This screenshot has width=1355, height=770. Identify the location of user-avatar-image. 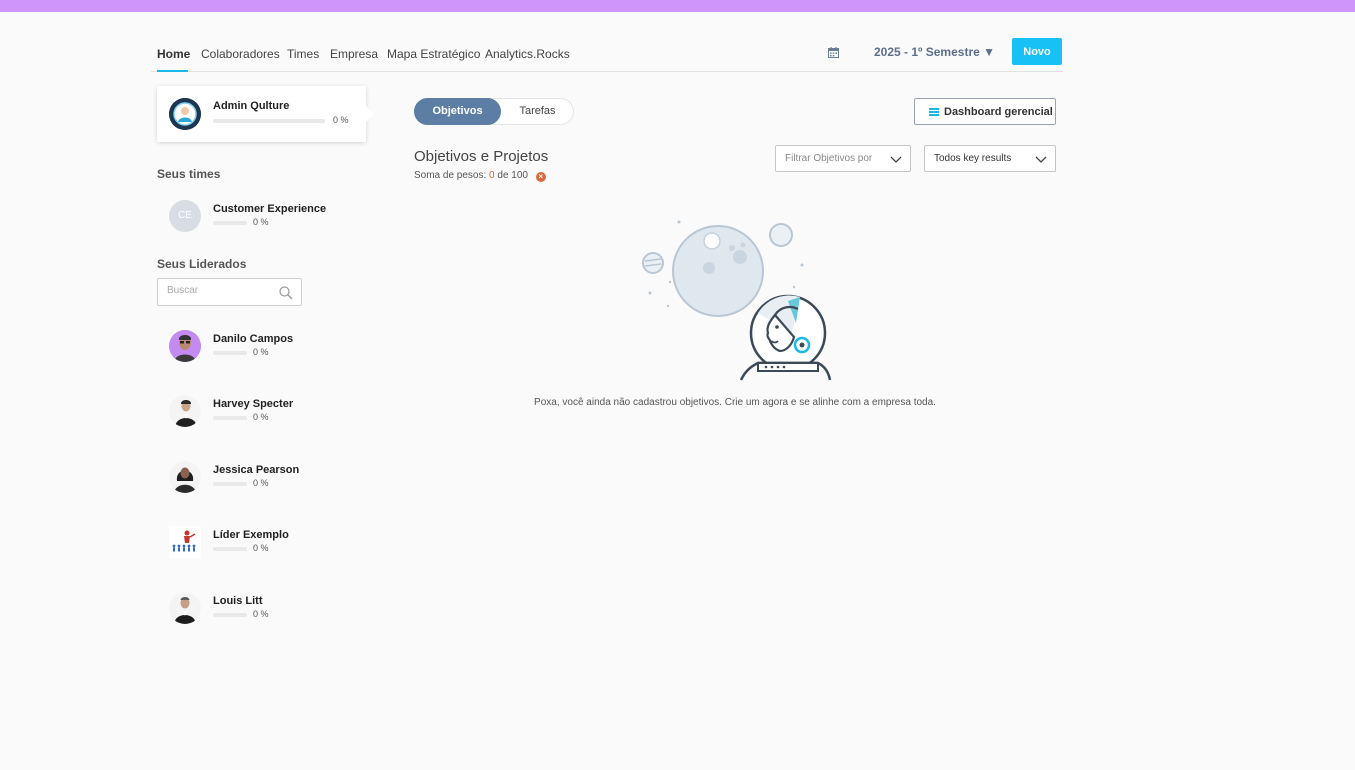
(185, 114).